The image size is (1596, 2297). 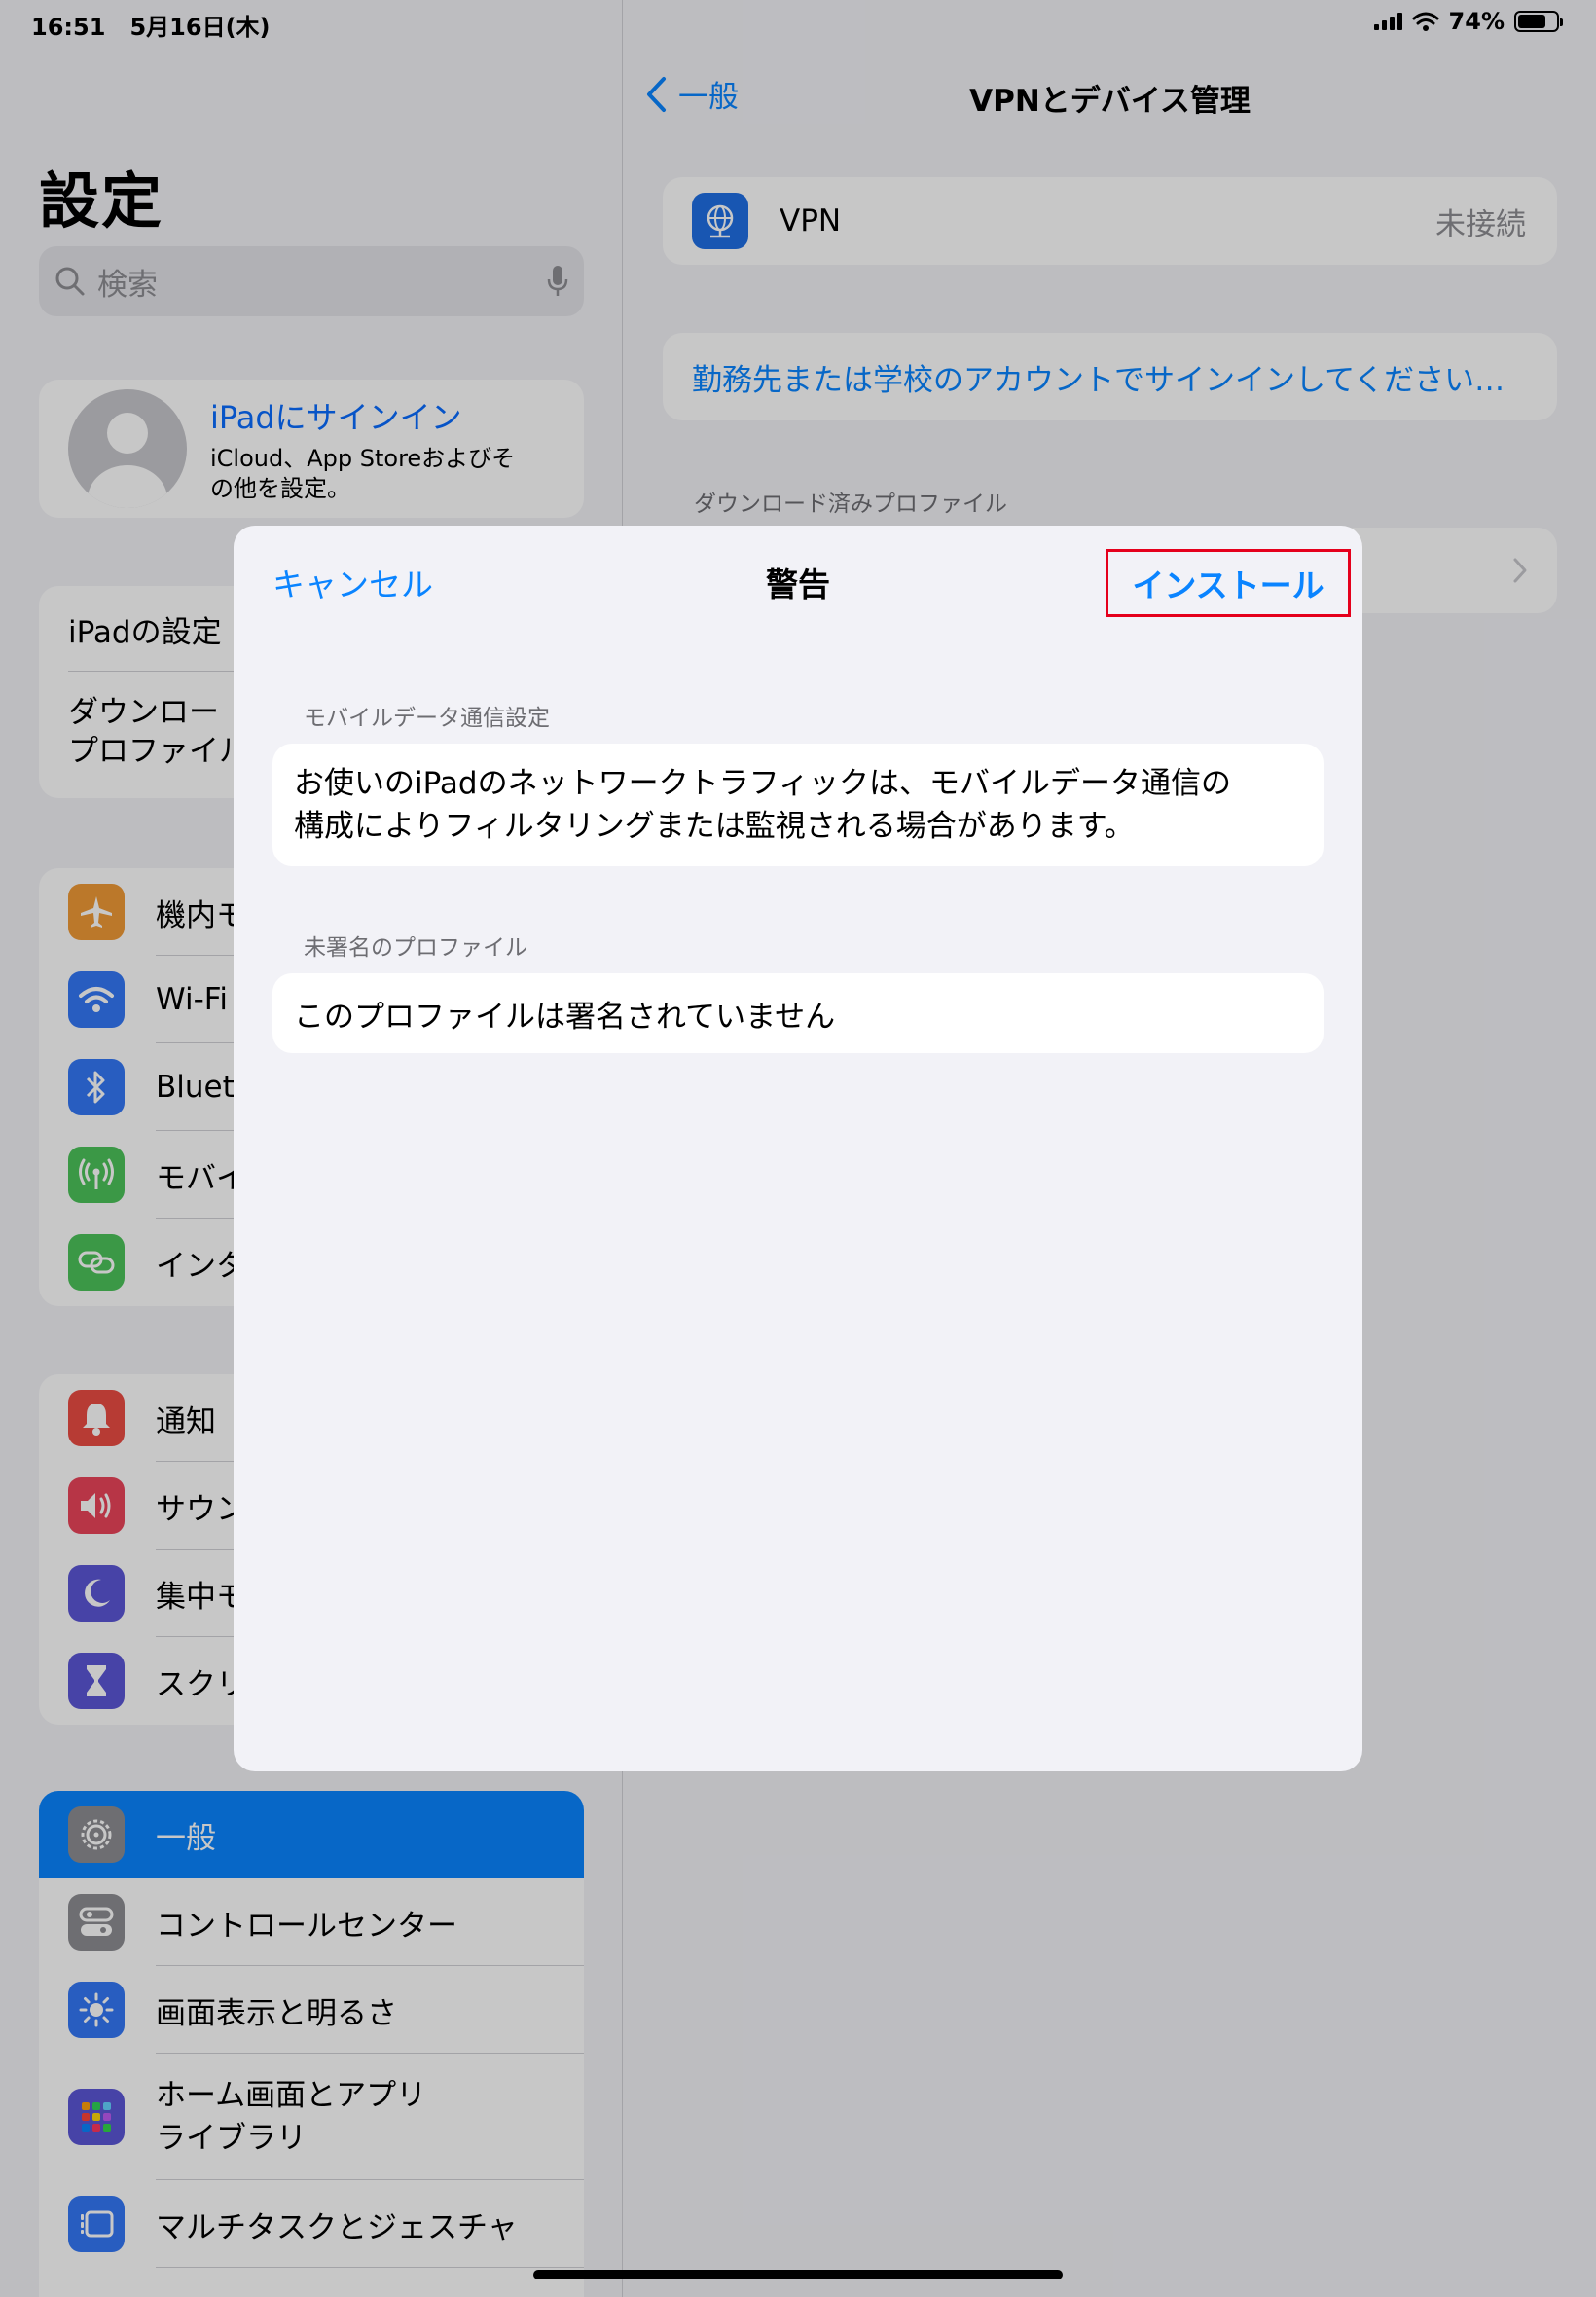 I want to click on home-indicator, so click(x=798, y=2274).